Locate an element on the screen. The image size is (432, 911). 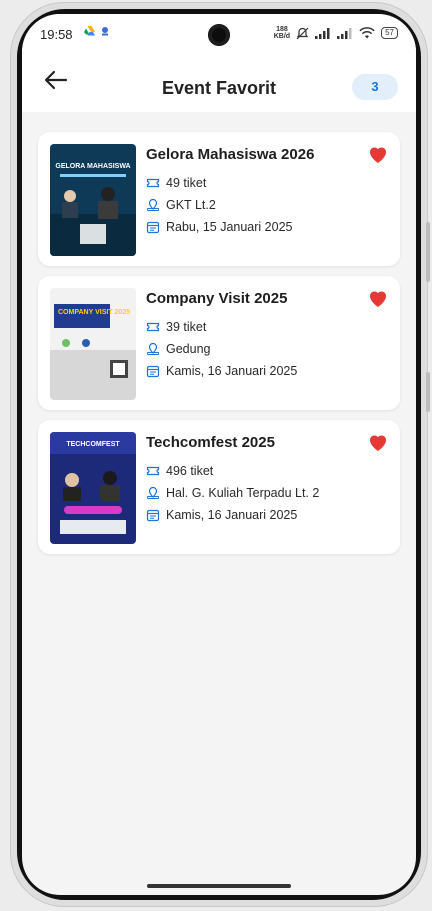
ticket-row: 39 tiket is located at coordinates (176, 327).